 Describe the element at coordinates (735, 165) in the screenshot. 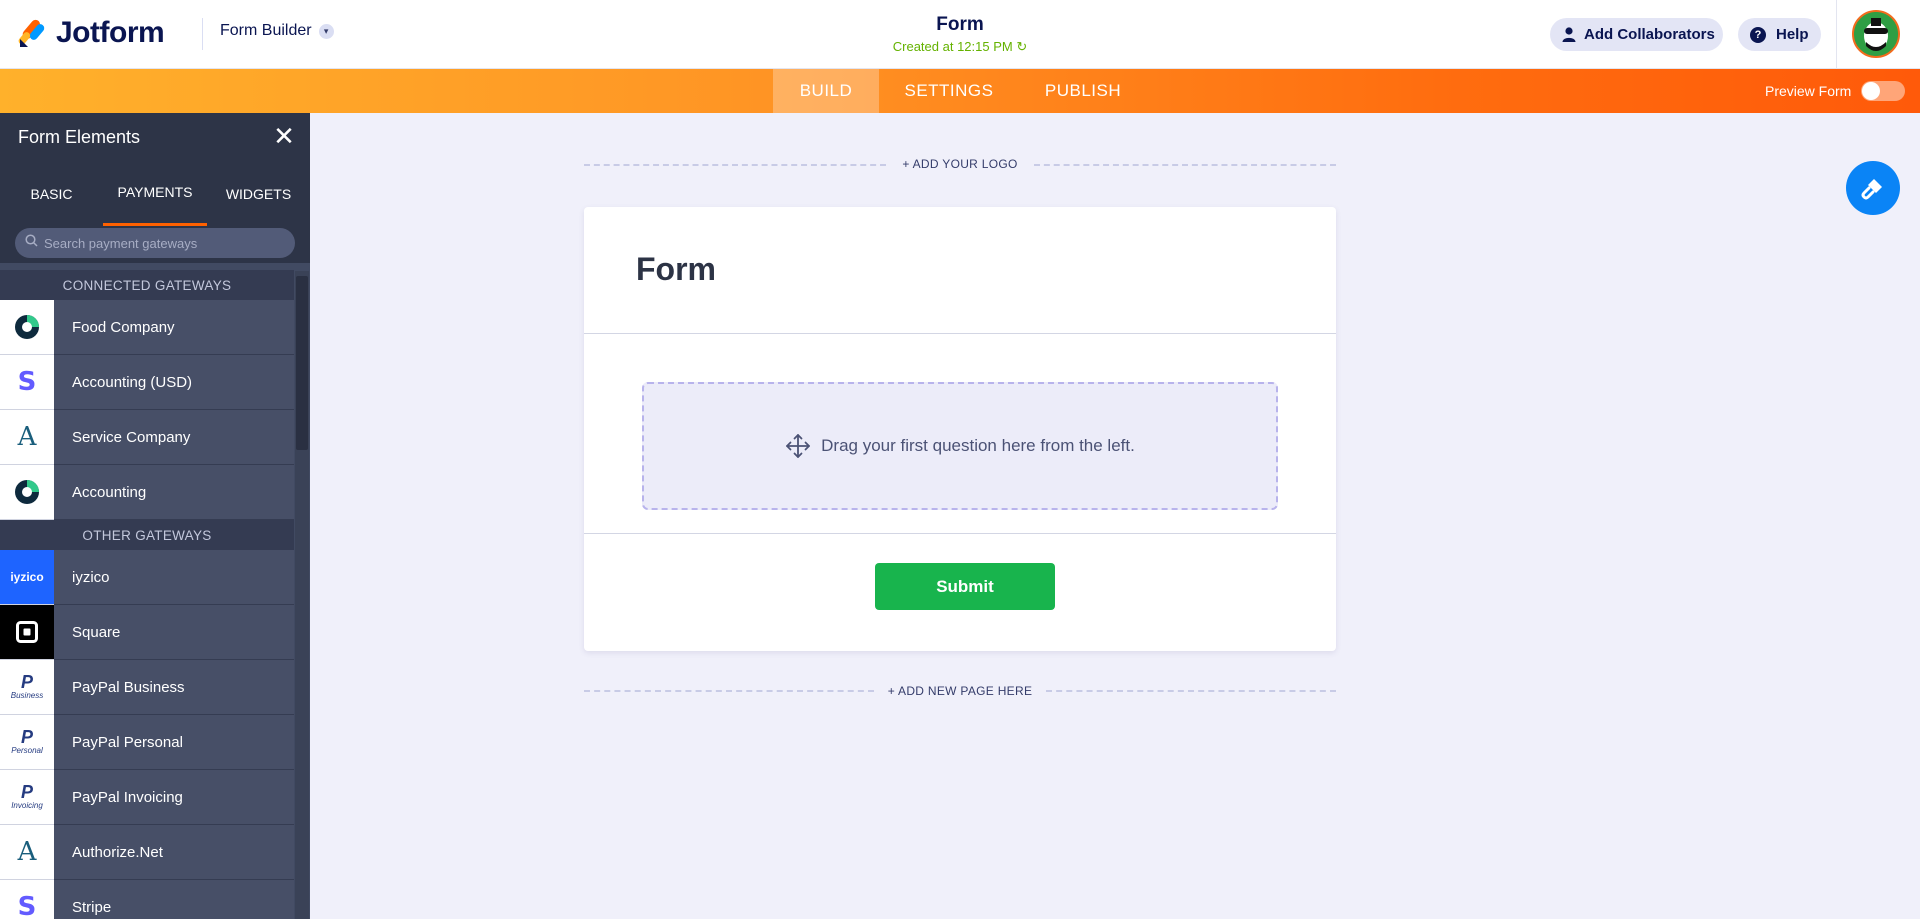

I see `logo-divider-left` at that location.